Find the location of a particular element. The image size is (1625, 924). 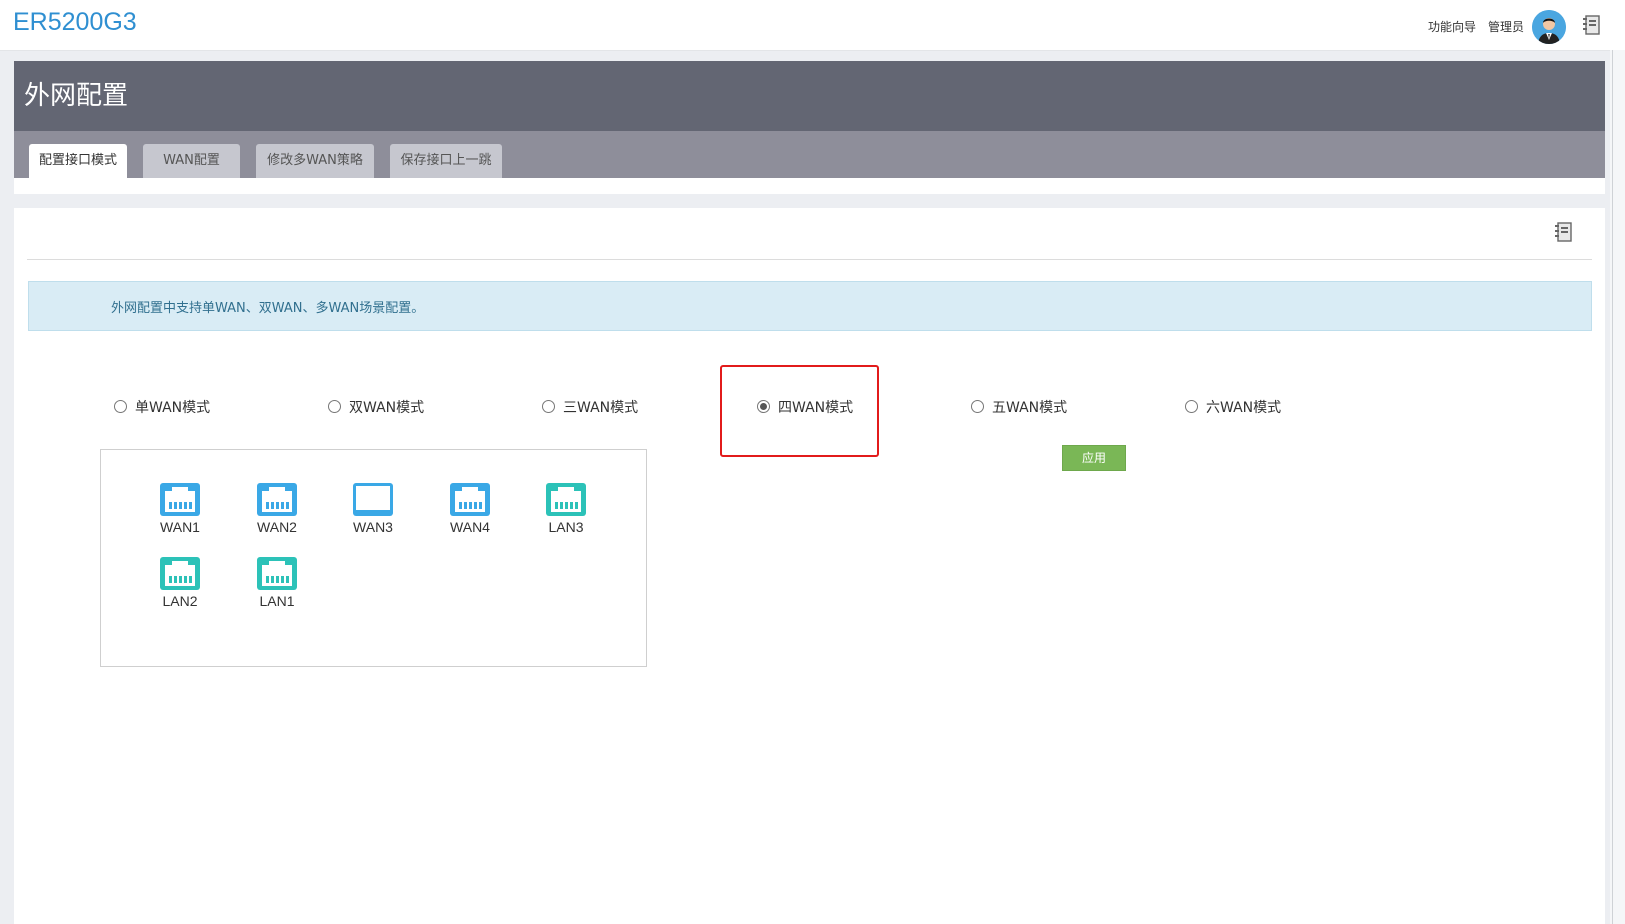

brand-title: ER5200G3 is located at coordinates (75, 22).